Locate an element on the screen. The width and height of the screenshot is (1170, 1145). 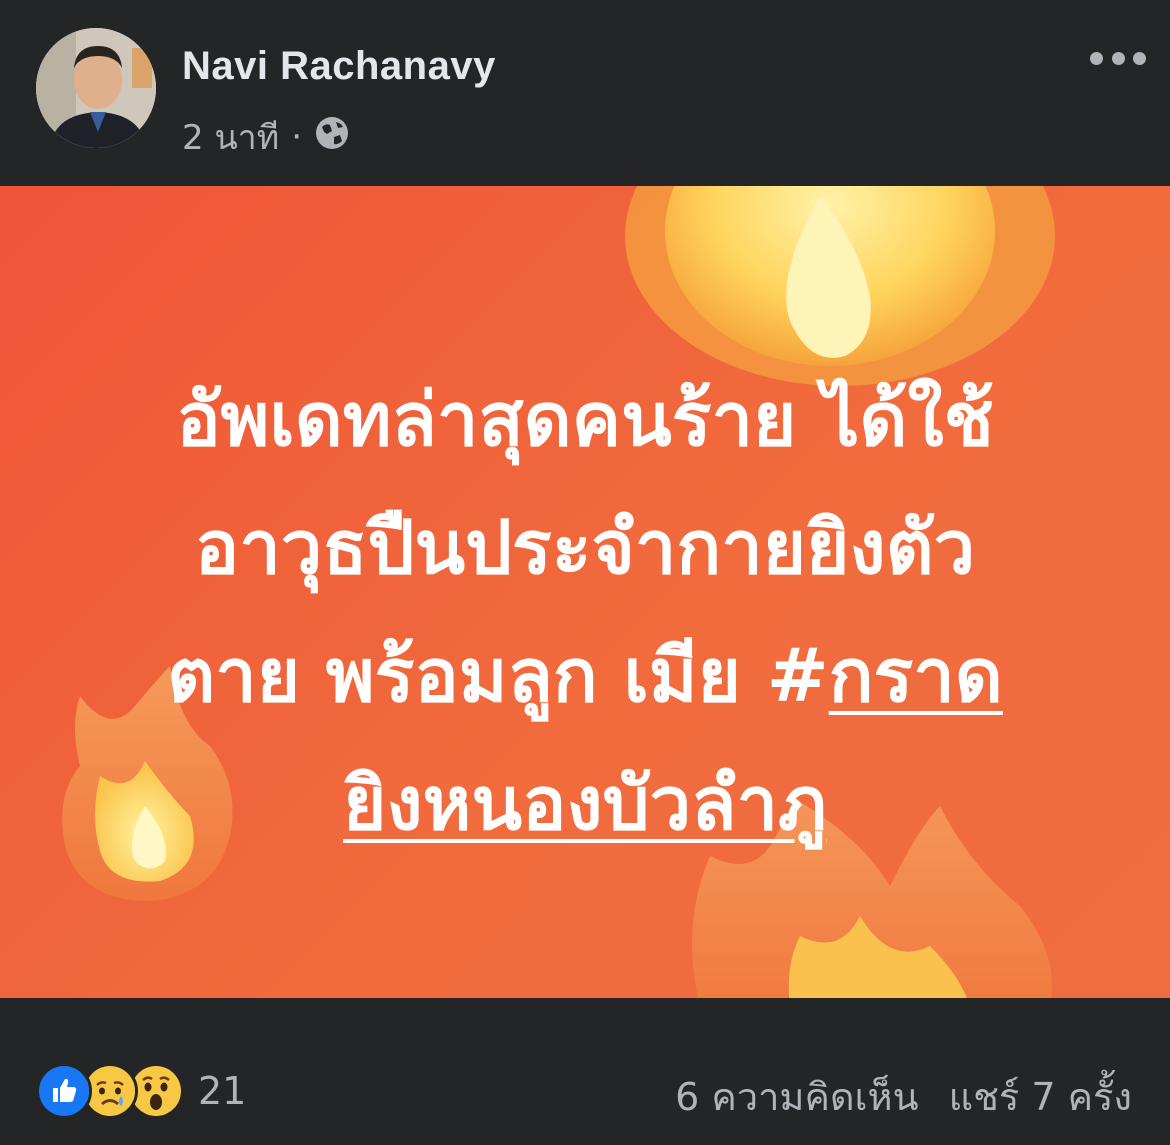
post-text-line: อาวุธปืนประจำกายยิงตัว is located at coordinates (585, 548).